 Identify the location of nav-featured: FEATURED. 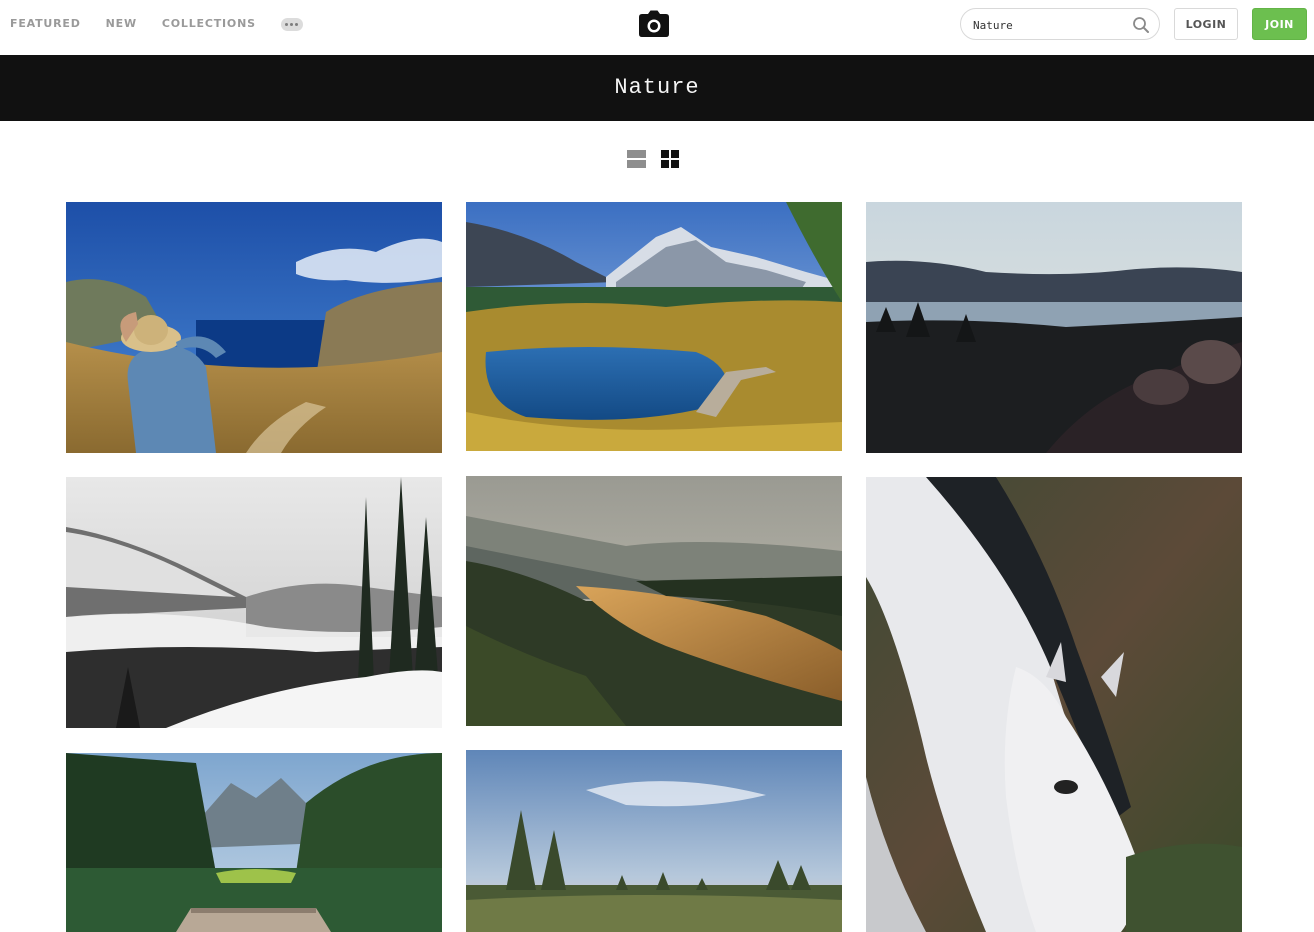
(45, 24).